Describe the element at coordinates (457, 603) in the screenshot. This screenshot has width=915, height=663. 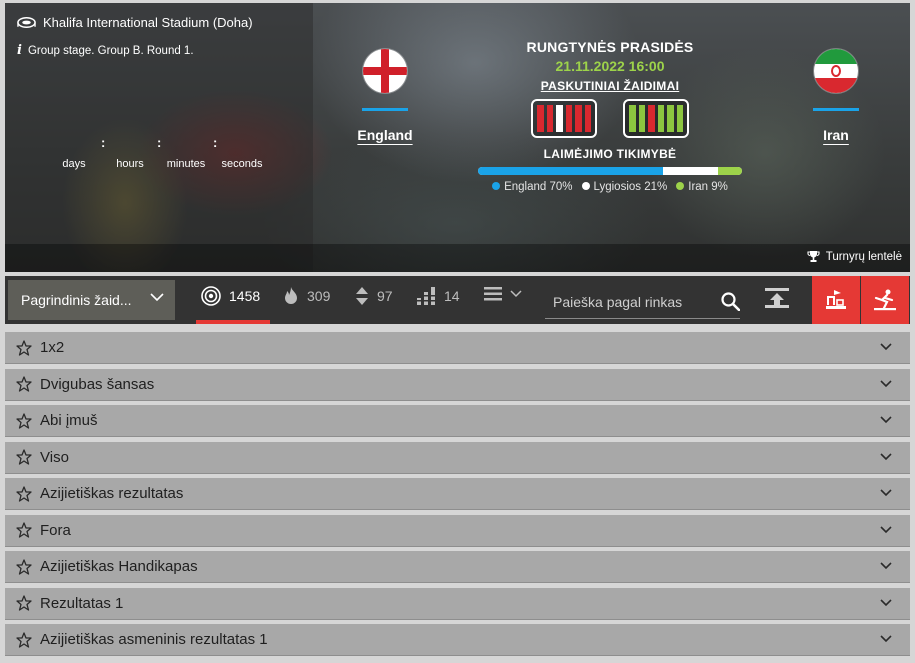
I see `market-row: Rezultatas 1` at that location.